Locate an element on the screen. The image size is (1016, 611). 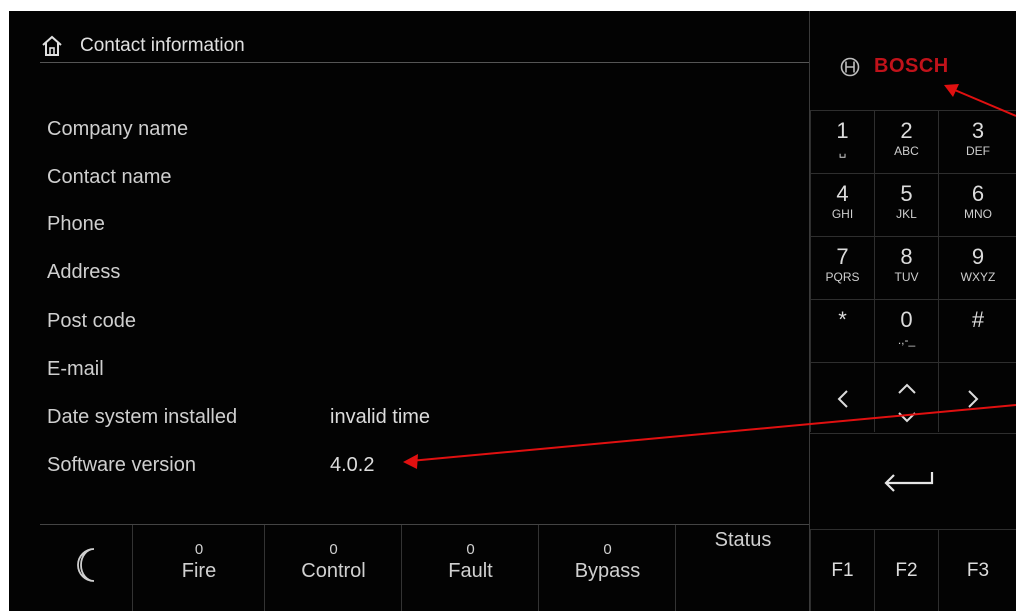
key-digit: 2 is located at coordinates (906, 130).